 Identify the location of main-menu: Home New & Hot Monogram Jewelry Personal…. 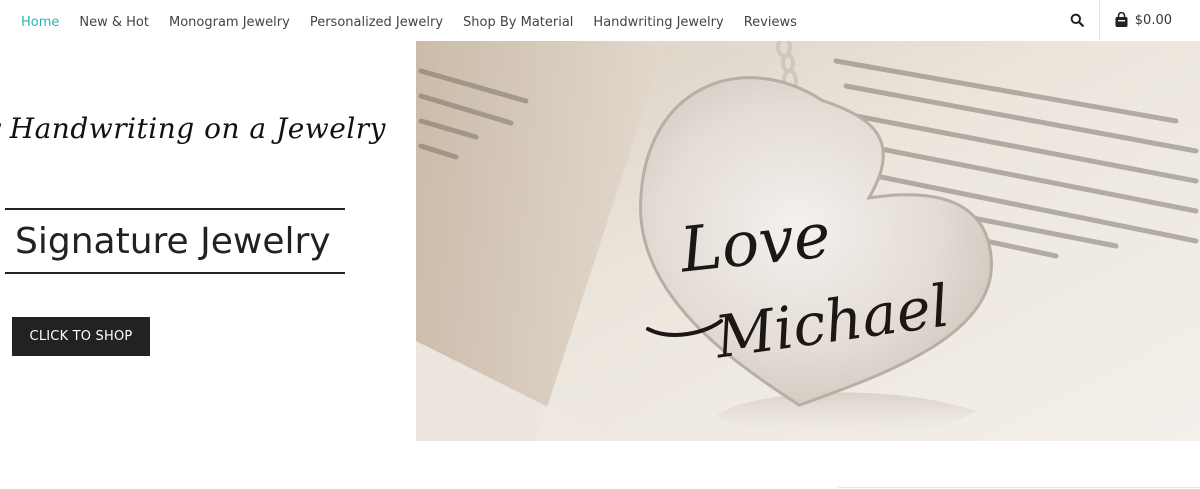
(409, 20).